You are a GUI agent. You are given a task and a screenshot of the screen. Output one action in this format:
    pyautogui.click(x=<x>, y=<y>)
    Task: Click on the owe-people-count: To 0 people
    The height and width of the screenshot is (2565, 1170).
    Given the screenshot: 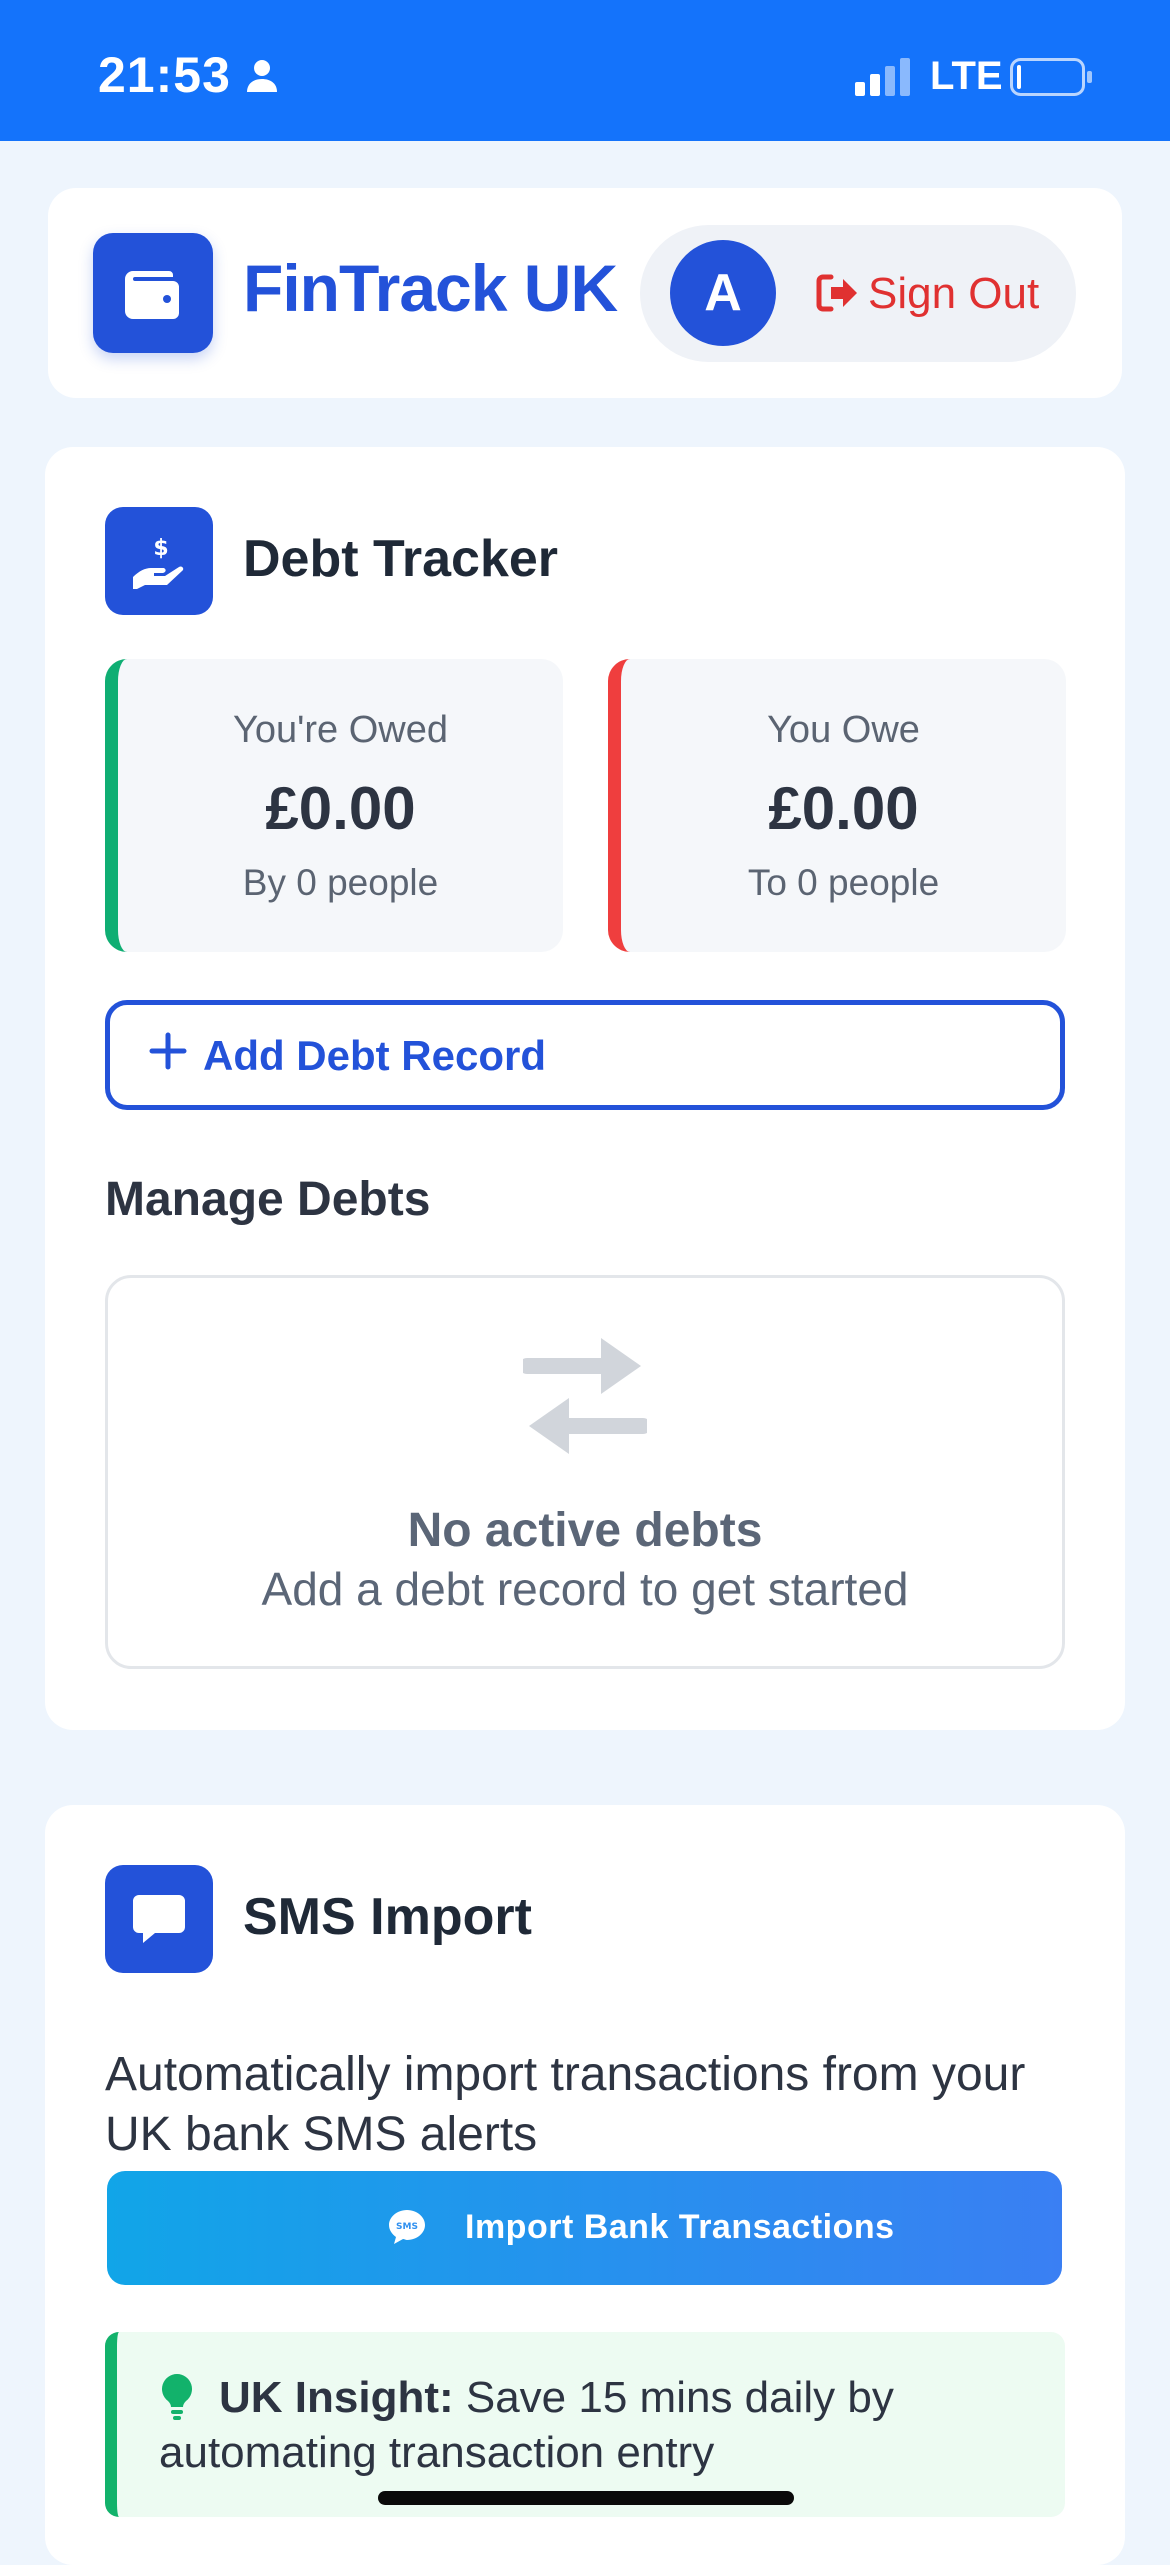 What is the action you would take?
    pyautogui.click(x=843, y=882)
    